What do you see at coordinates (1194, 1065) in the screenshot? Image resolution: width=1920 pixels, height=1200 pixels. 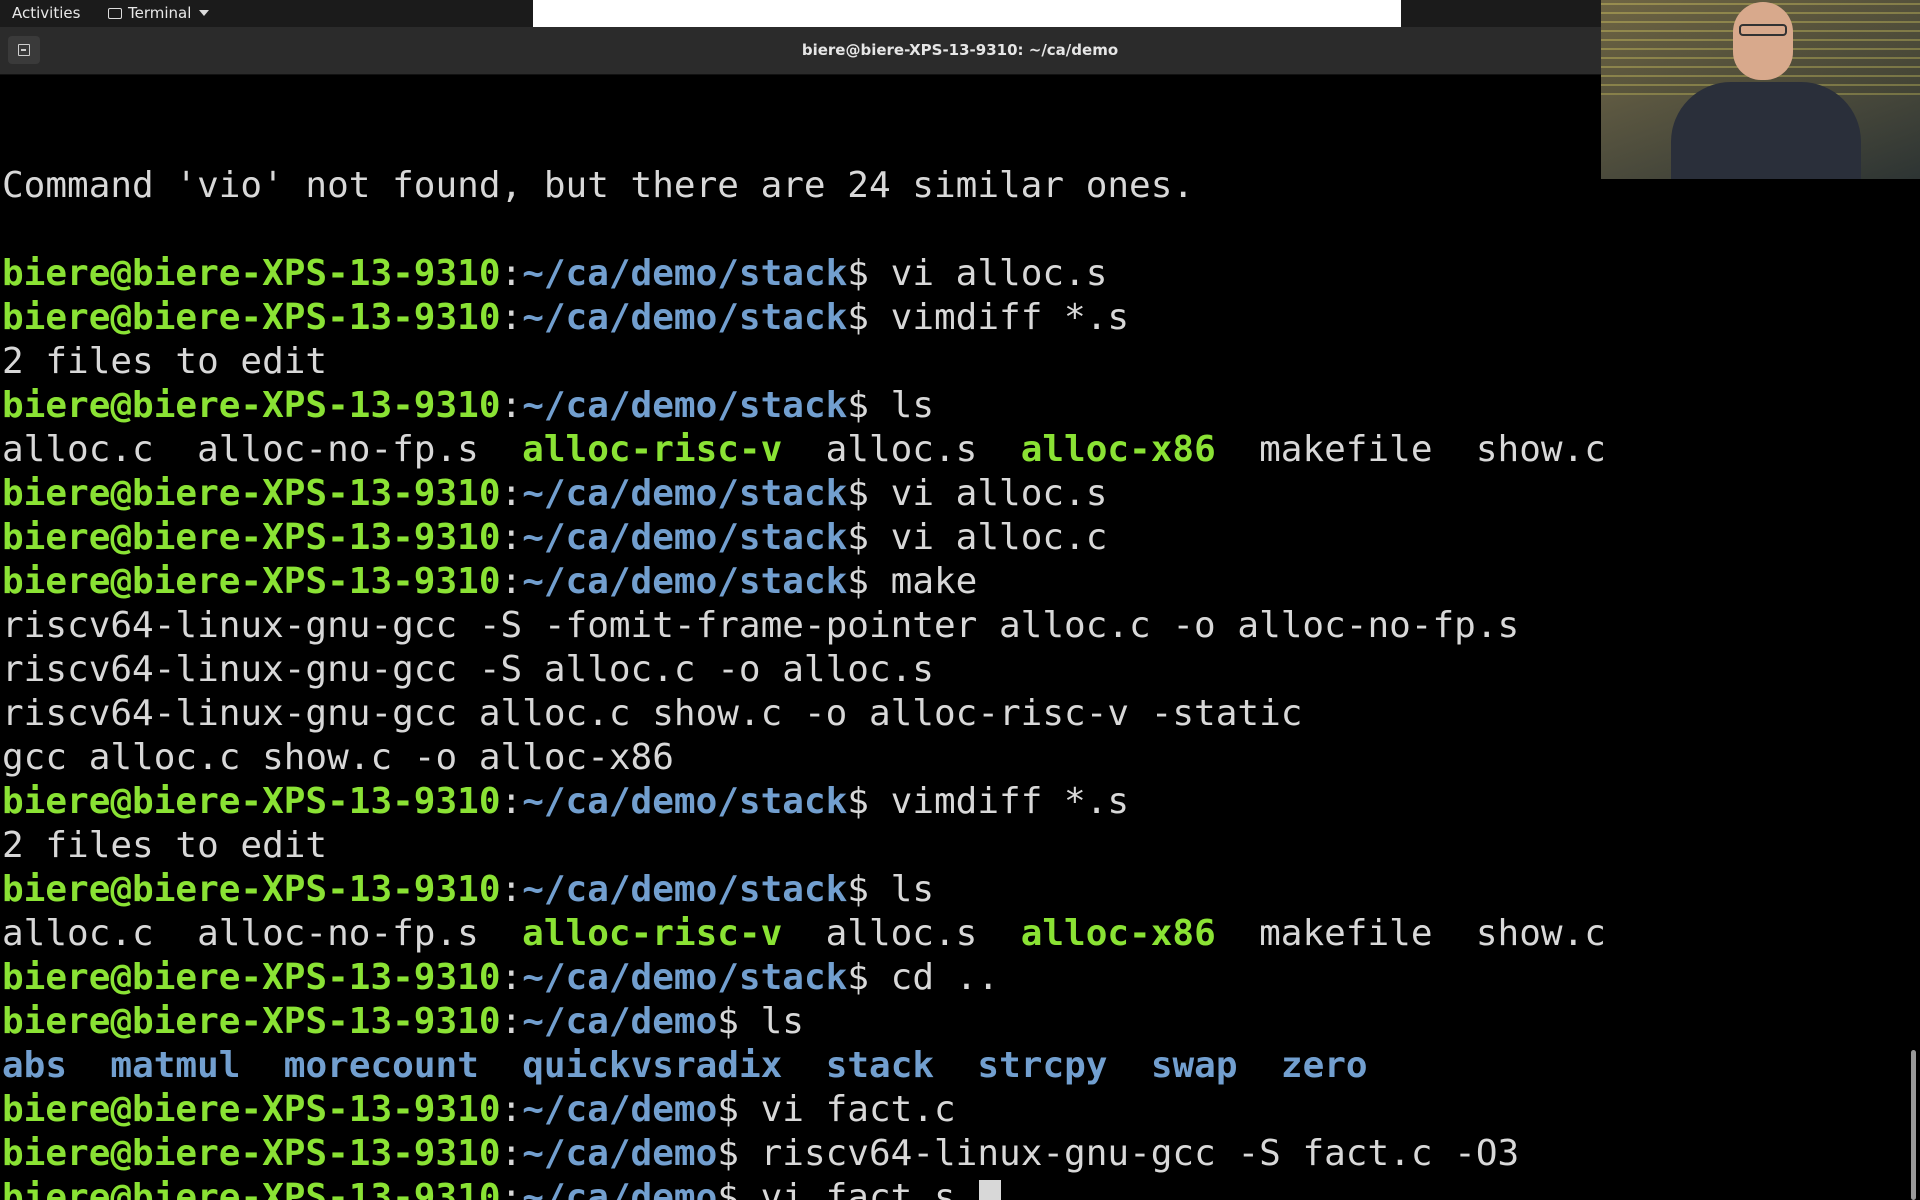 I see `terminal-text-dir: swap` at bounding box center [1194, 1065].